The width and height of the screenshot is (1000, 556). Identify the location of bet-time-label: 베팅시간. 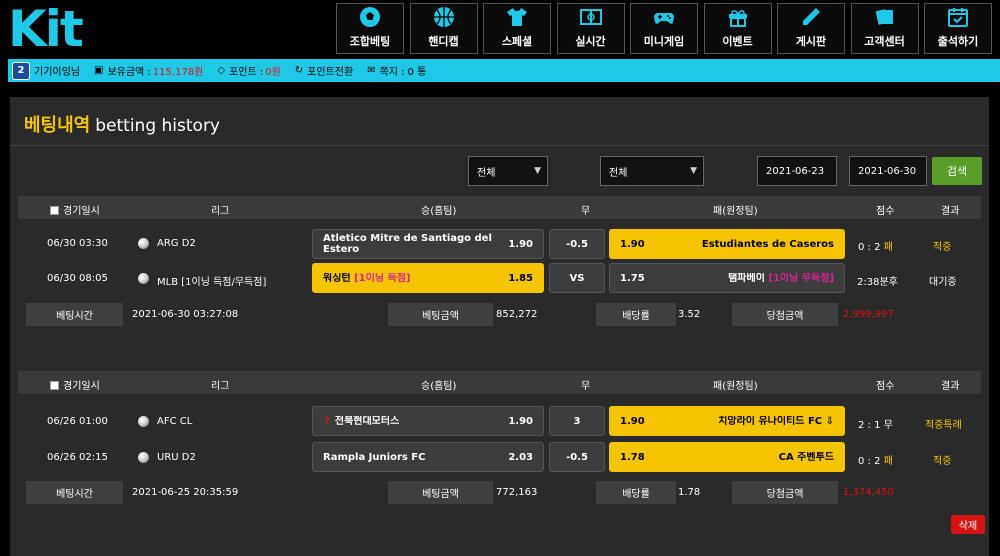
(74, 314).